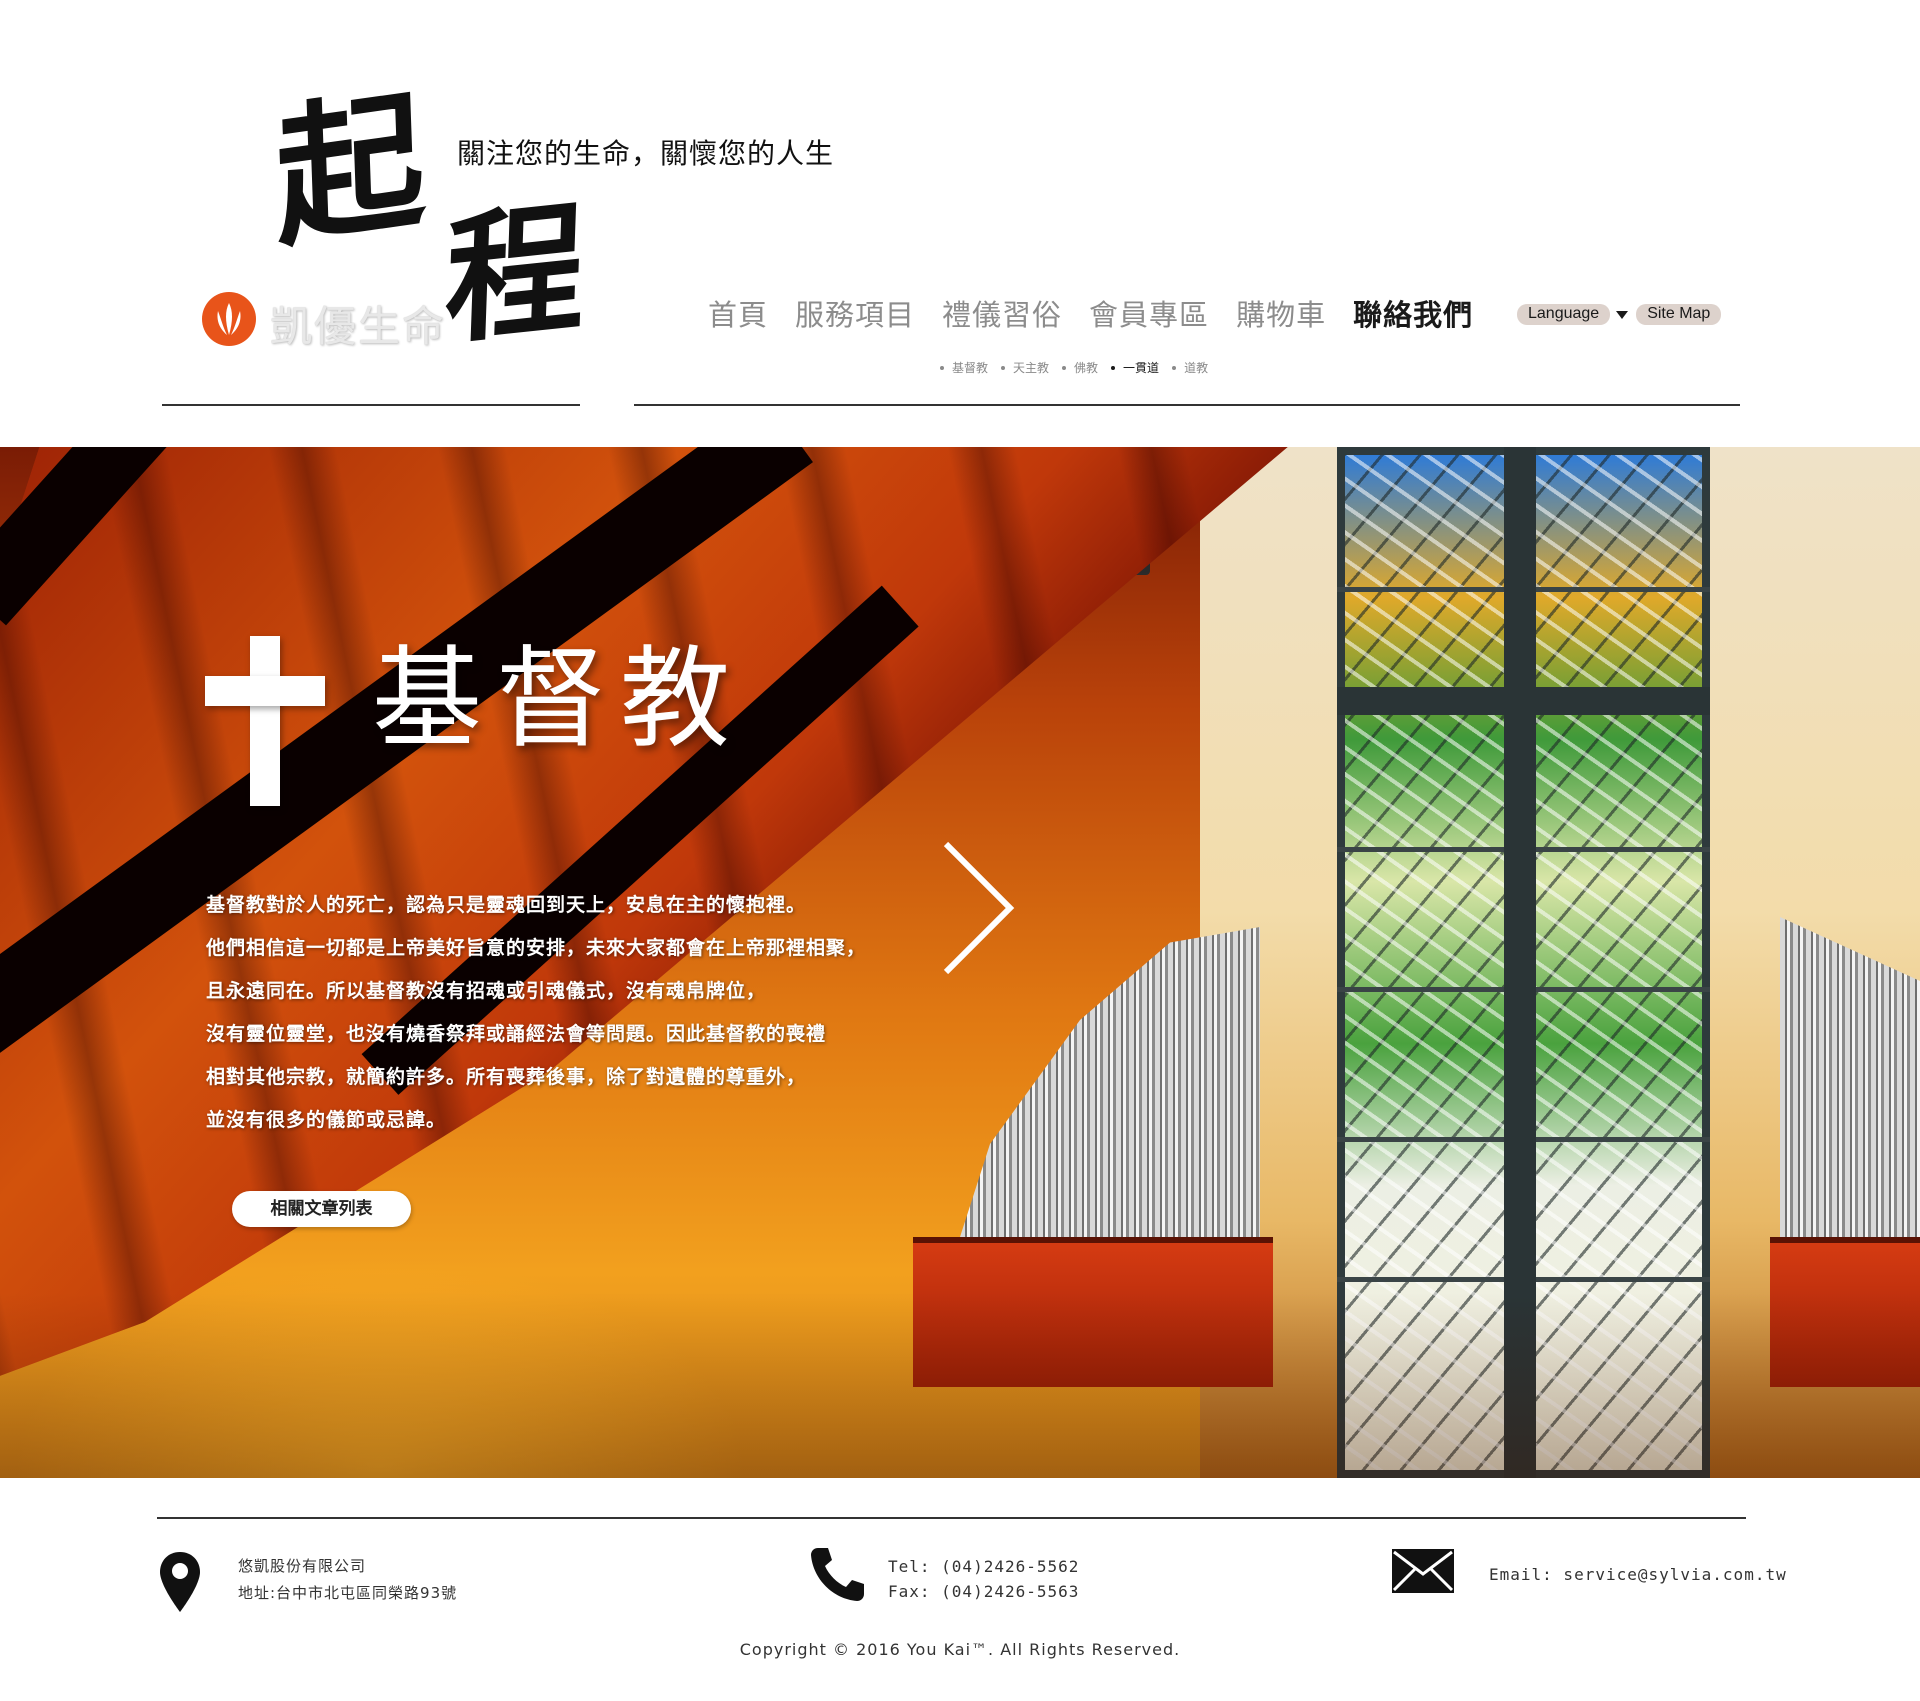 The image size is (1920, 1701). Describe the element at coordinates (229, 319) in the screenshot. I see `brand-logo-icon` at that location.